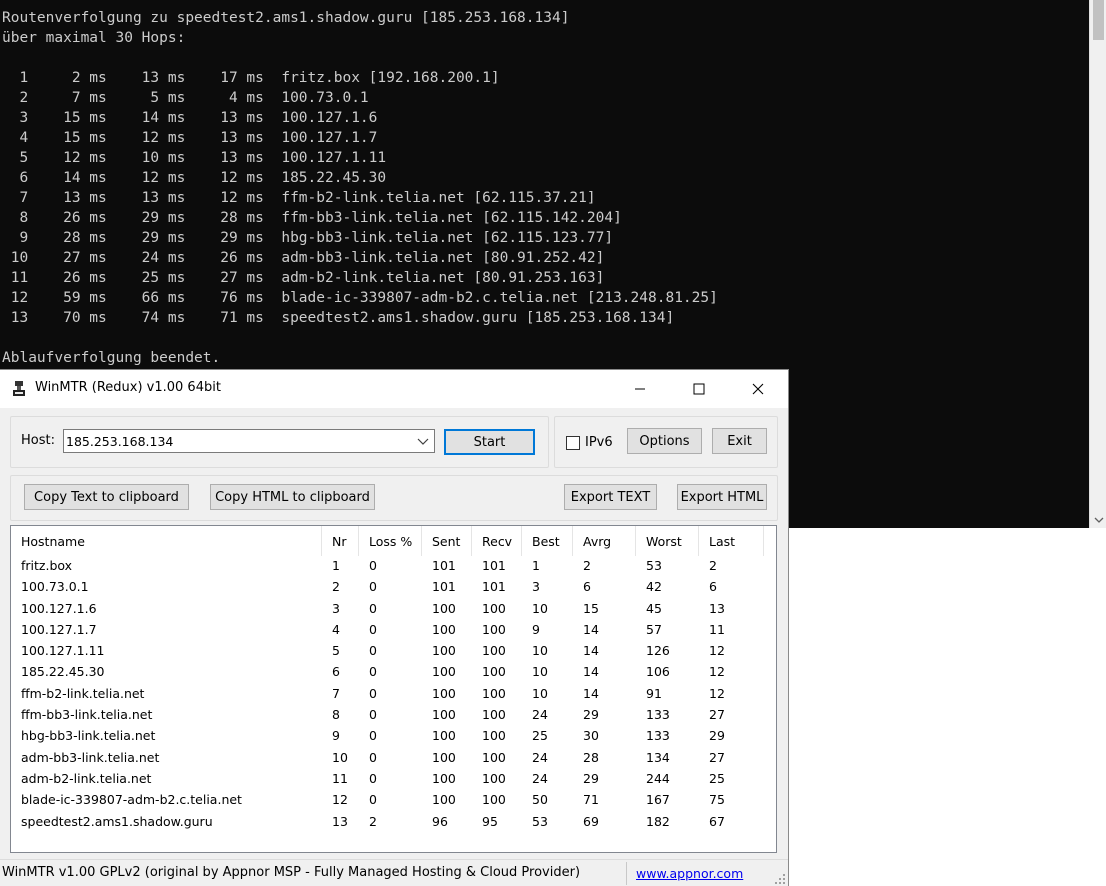 The height and width of the screenshot is (886, 1106). What do you see at coordinates (111, 358) in the screenshot?
I see `console-line: Ablaufverfolgung beendet.` at bounding box center [111, 358].